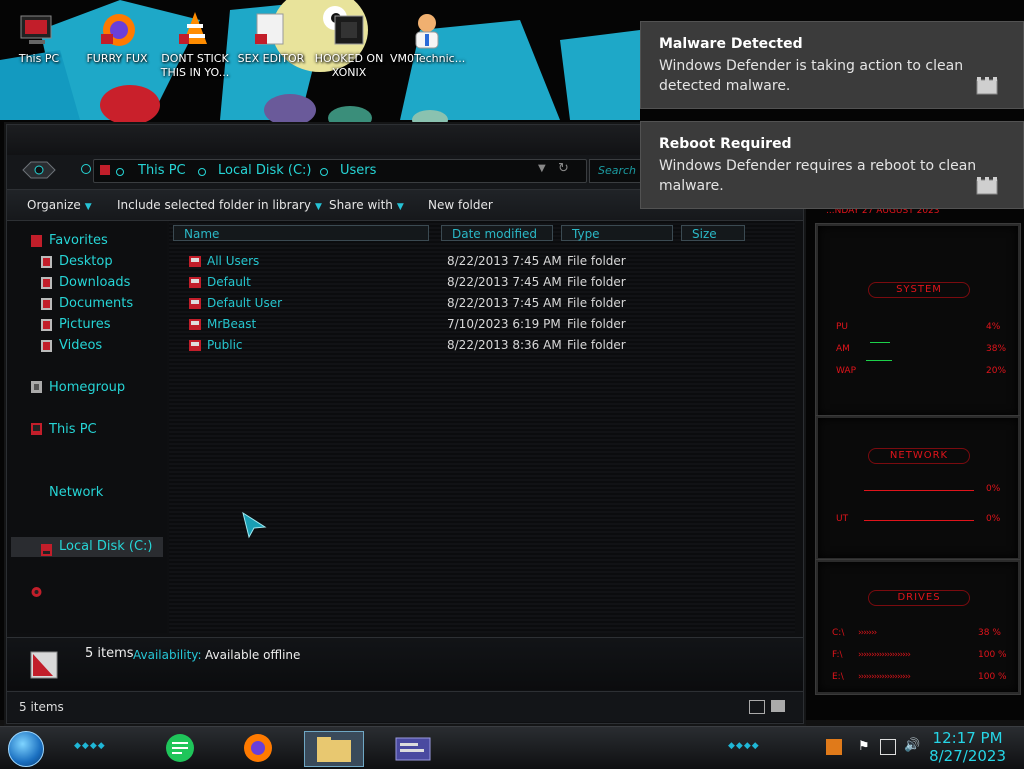  What do you see at coordinates (479, 345) in the screenshot?
I see `file-row: Public 8/22/2013 8:36 AM File folder` at bounding box center [479, 345].